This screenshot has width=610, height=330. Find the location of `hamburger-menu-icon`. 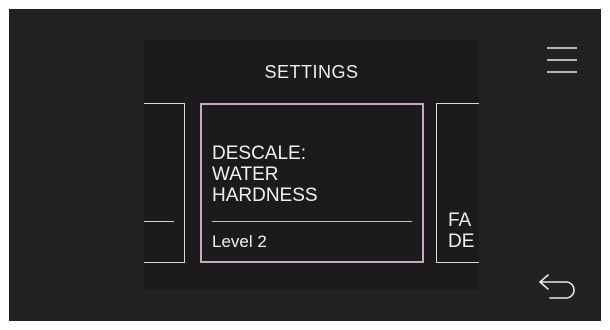

hamburger-menu-icon is located at coordinates (562, 60).